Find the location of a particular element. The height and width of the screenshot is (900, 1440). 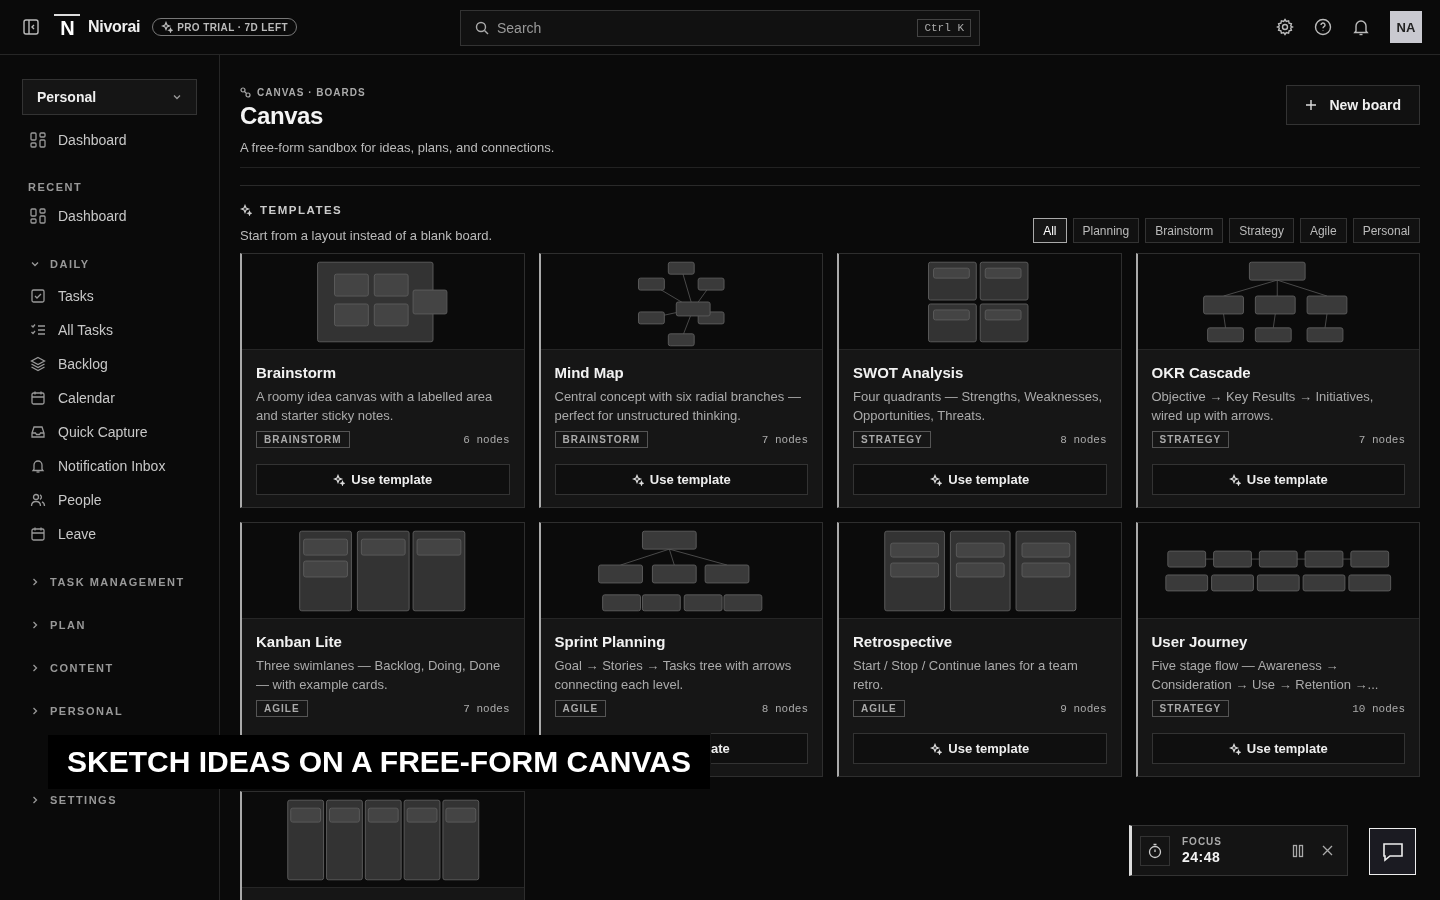

sidebar-toggle-icon is located at coordinates (31, 27).